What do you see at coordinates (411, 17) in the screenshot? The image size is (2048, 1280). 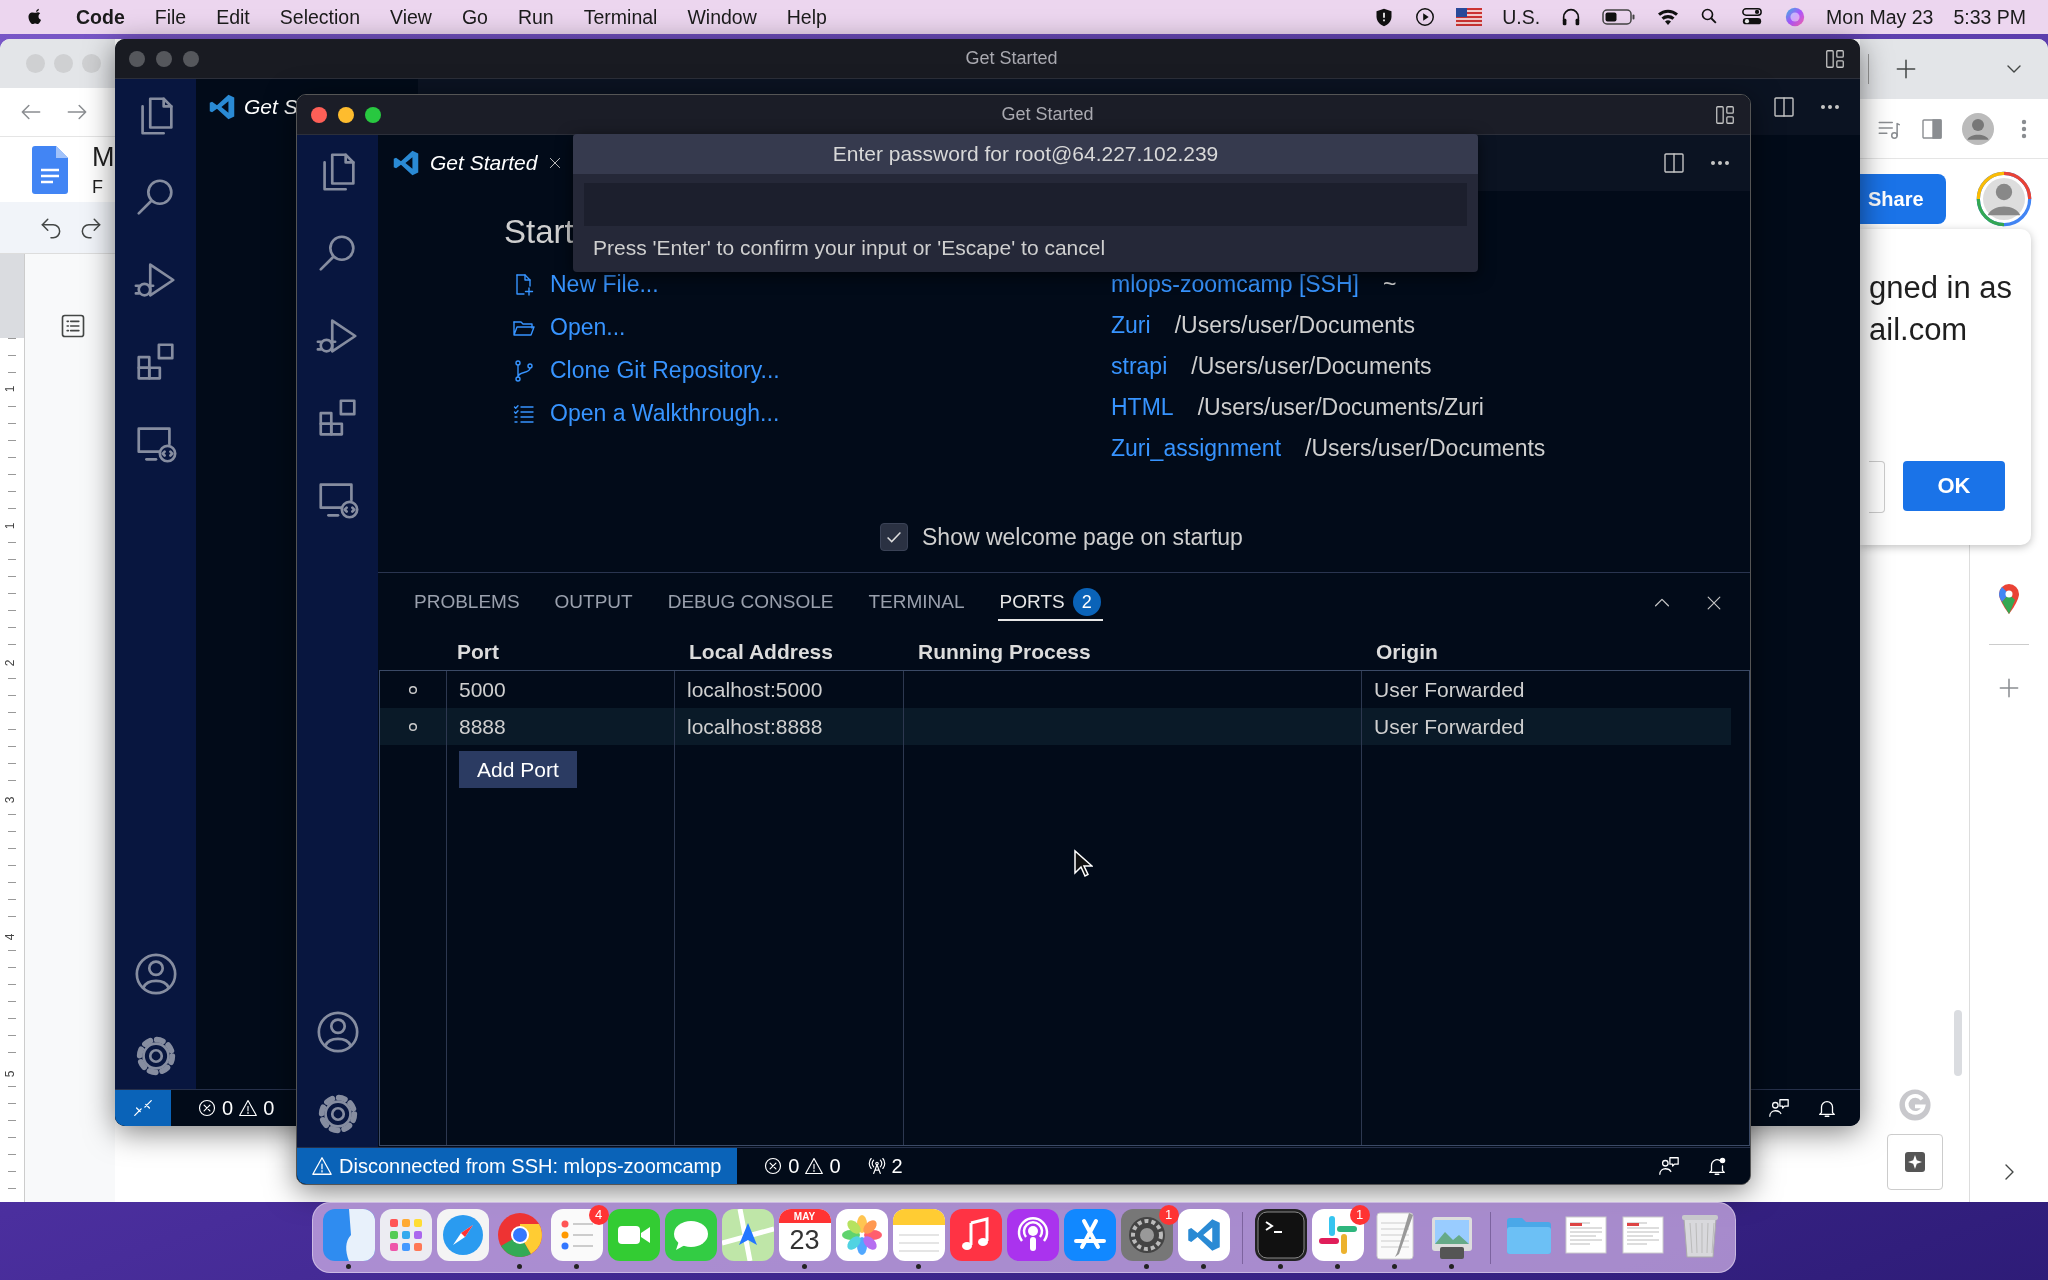 I see `menu-item: View` at bounding box center [411, 17].